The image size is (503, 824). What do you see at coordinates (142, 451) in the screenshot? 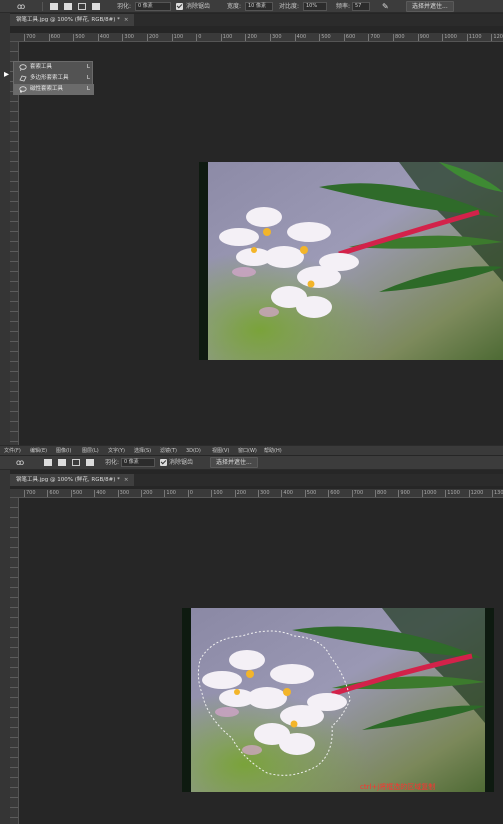
I see `menu-item: 选择(S)` at bounding box center [142, 451].